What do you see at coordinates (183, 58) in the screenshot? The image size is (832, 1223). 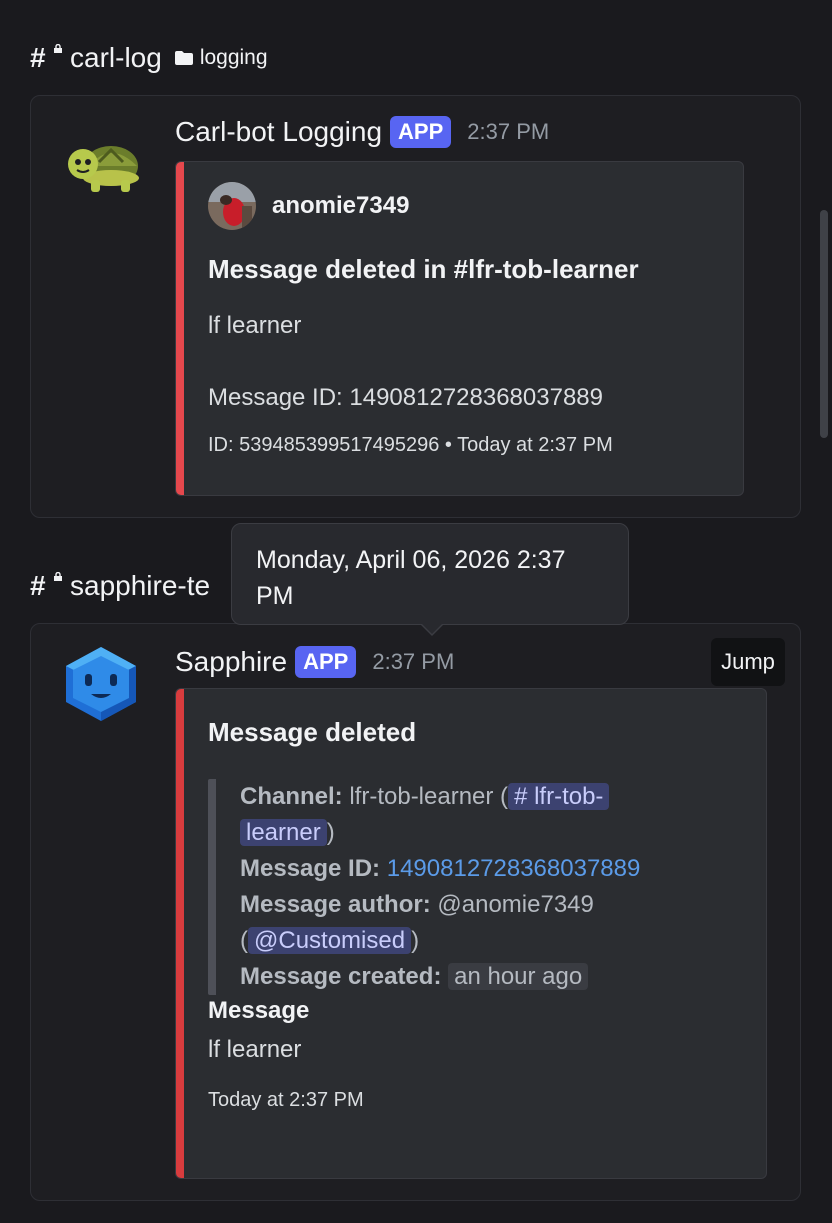 I see `folder-icon` at bounding box center [183, 58].